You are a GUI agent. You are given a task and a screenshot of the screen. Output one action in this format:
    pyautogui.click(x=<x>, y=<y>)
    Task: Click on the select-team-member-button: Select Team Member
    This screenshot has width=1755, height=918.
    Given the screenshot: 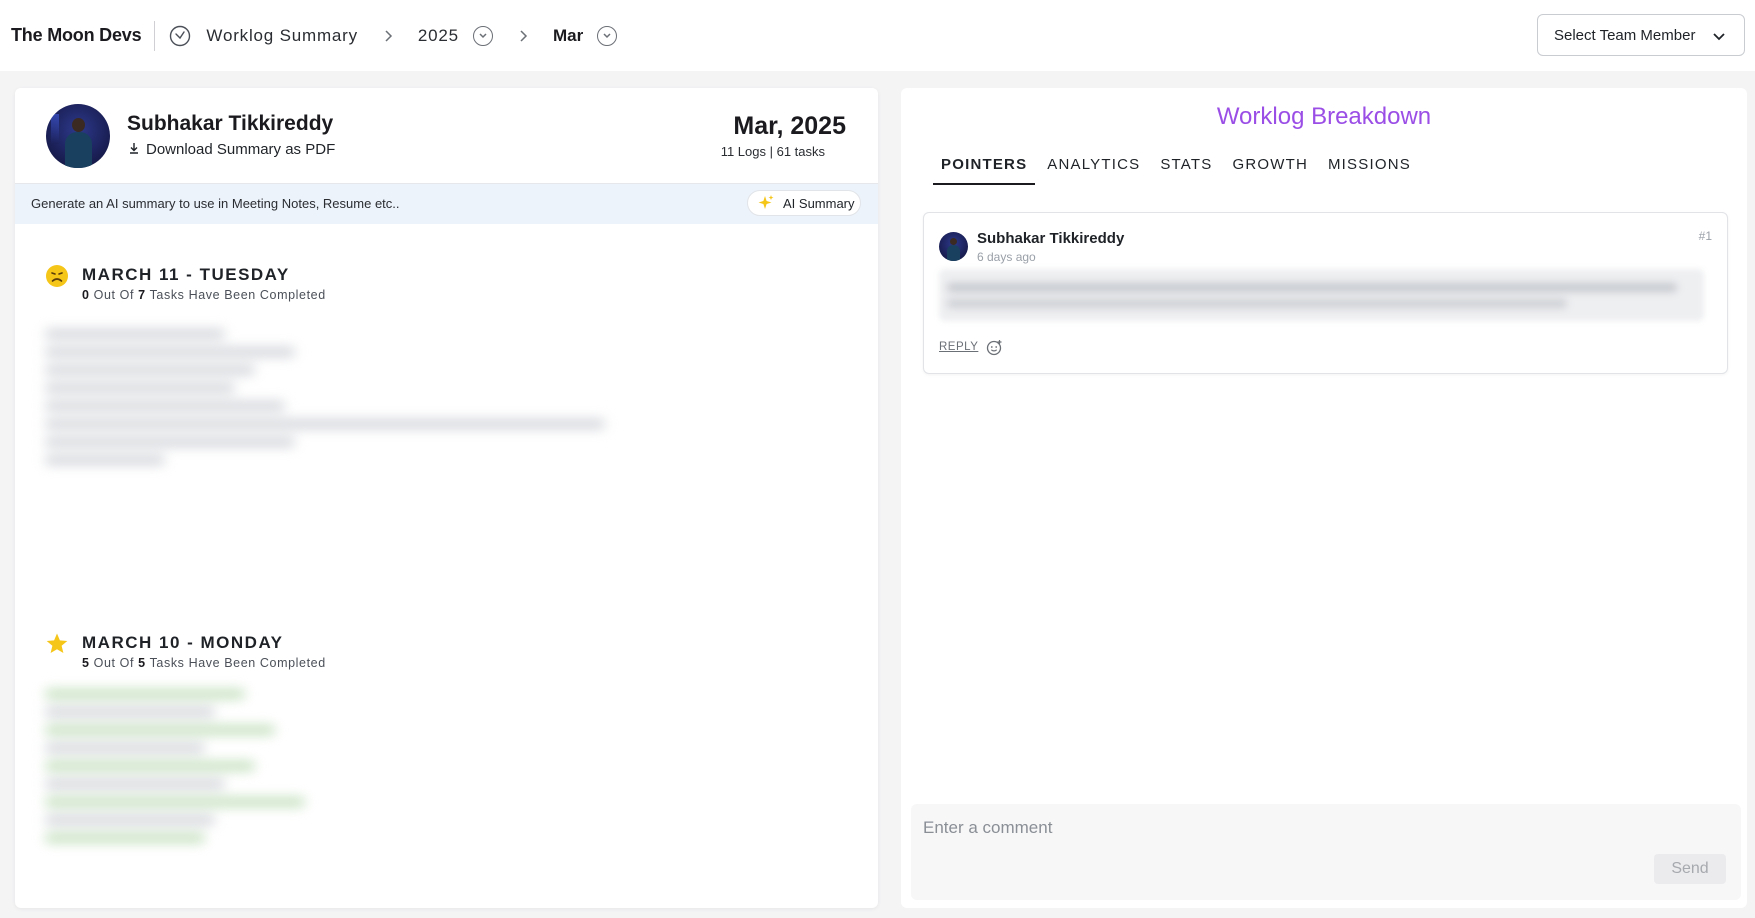 What is the action you would take?
    pyautogui.click(x=1641, y=35)
    